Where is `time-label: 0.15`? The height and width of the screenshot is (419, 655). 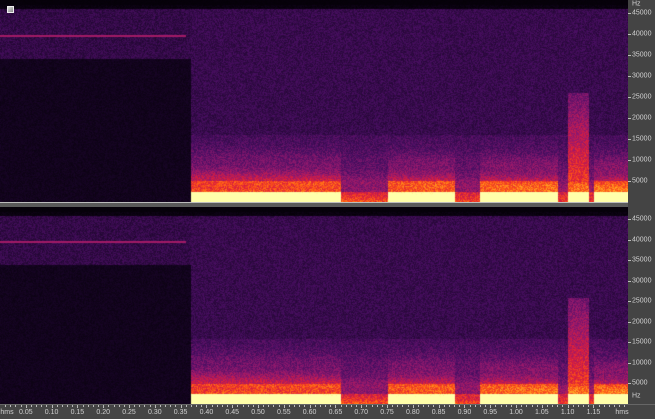 time-label: 0.15 is located at coordinates (77, 412).